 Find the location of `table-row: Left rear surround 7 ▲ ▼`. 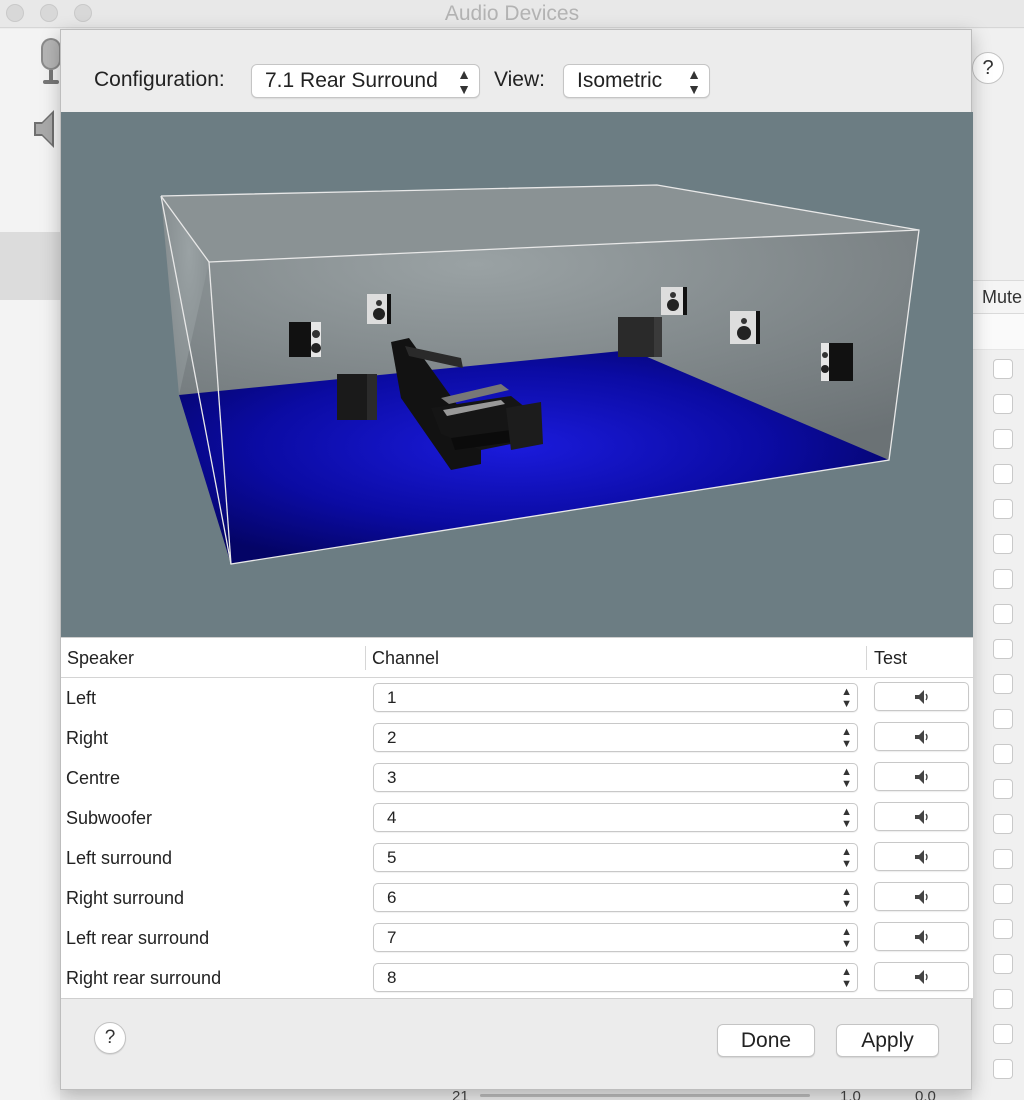

table-row: Left rear surround 7 ▲ ▼ is located at coordinates (517, 938).